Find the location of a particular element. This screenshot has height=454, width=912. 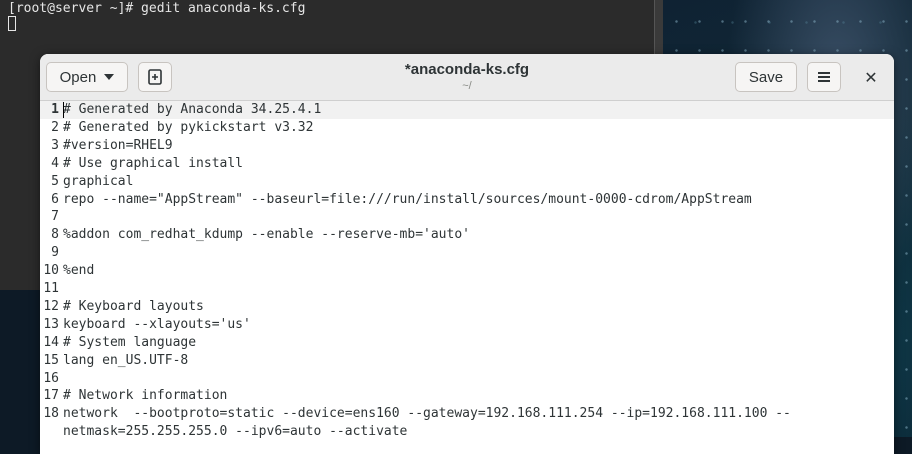

line-number: 11 is located at coordinates (51, 288).